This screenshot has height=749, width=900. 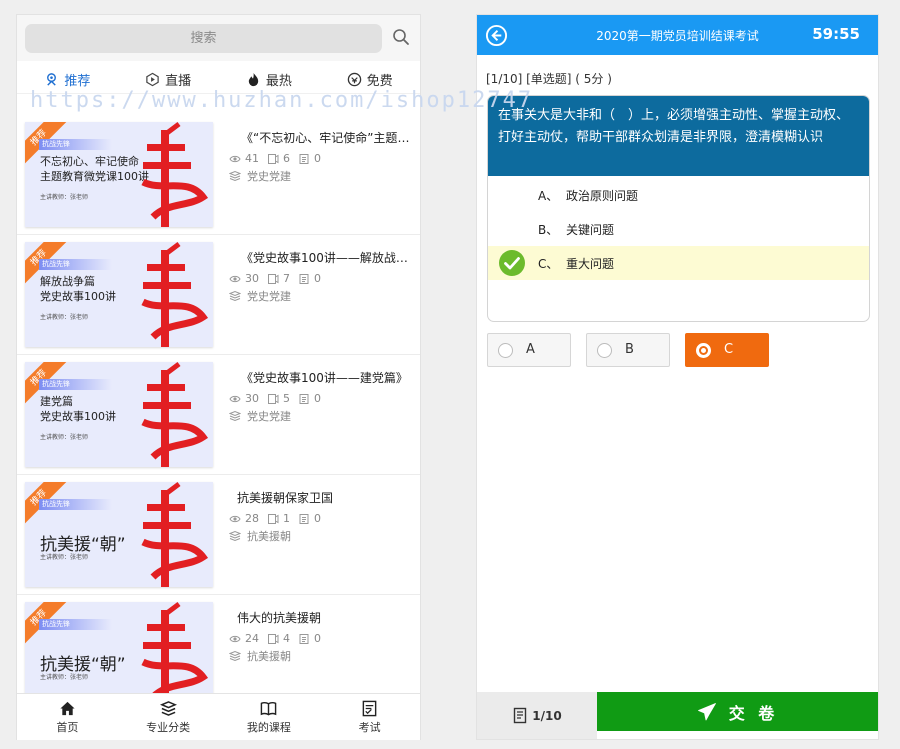 What do you see at coordinates (677, 35) in the screenshot?
I see `exam-header: 2020第一期党员培训结课考试 59:55` at bounding box center [677, 35].